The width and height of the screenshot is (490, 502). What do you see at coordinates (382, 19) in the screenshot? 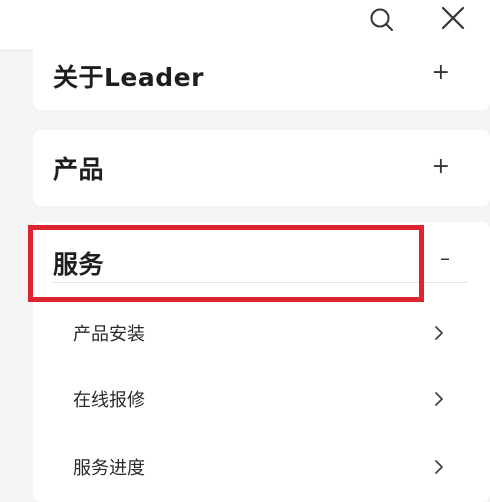
I see `search-icon` at bounding box center [382, 19].